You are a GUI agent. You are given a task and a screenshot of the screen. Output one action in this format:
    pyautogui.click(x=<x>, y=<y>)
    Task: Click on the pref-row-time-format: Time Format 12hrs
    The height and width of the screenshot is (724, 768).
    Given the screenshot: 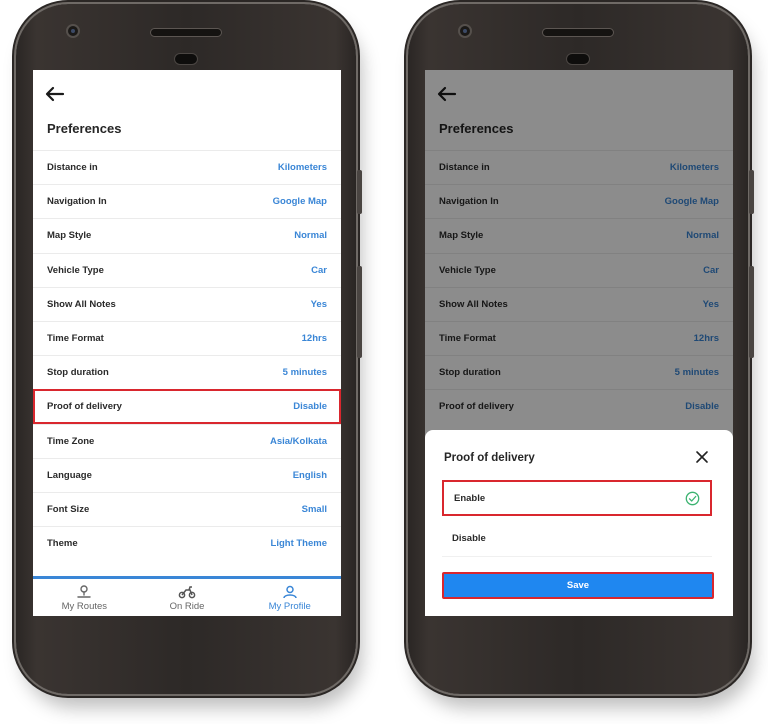 What is the action you would take?
    pyautogui.click(x=187, y=337)
    